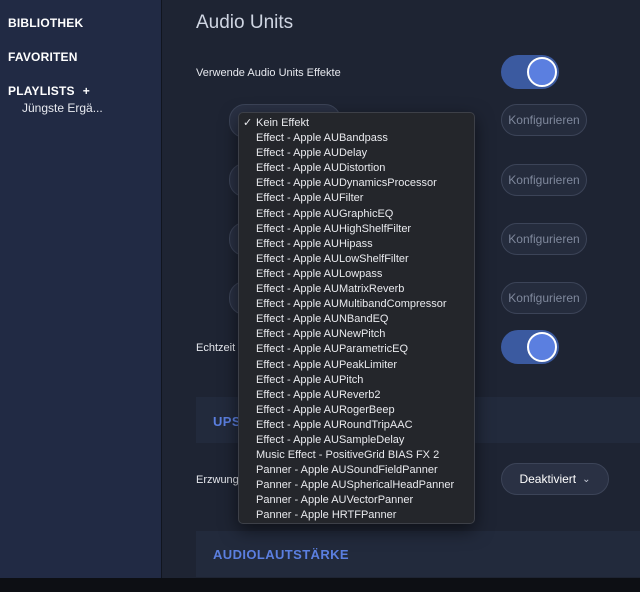 The width and height of the screenshot is (640, 592). What do you see at coordinates (318, 394) in the screenshot?
I see `menu-item-label: Effect - Apple AUReverb2` at bounding box center [318, 394].